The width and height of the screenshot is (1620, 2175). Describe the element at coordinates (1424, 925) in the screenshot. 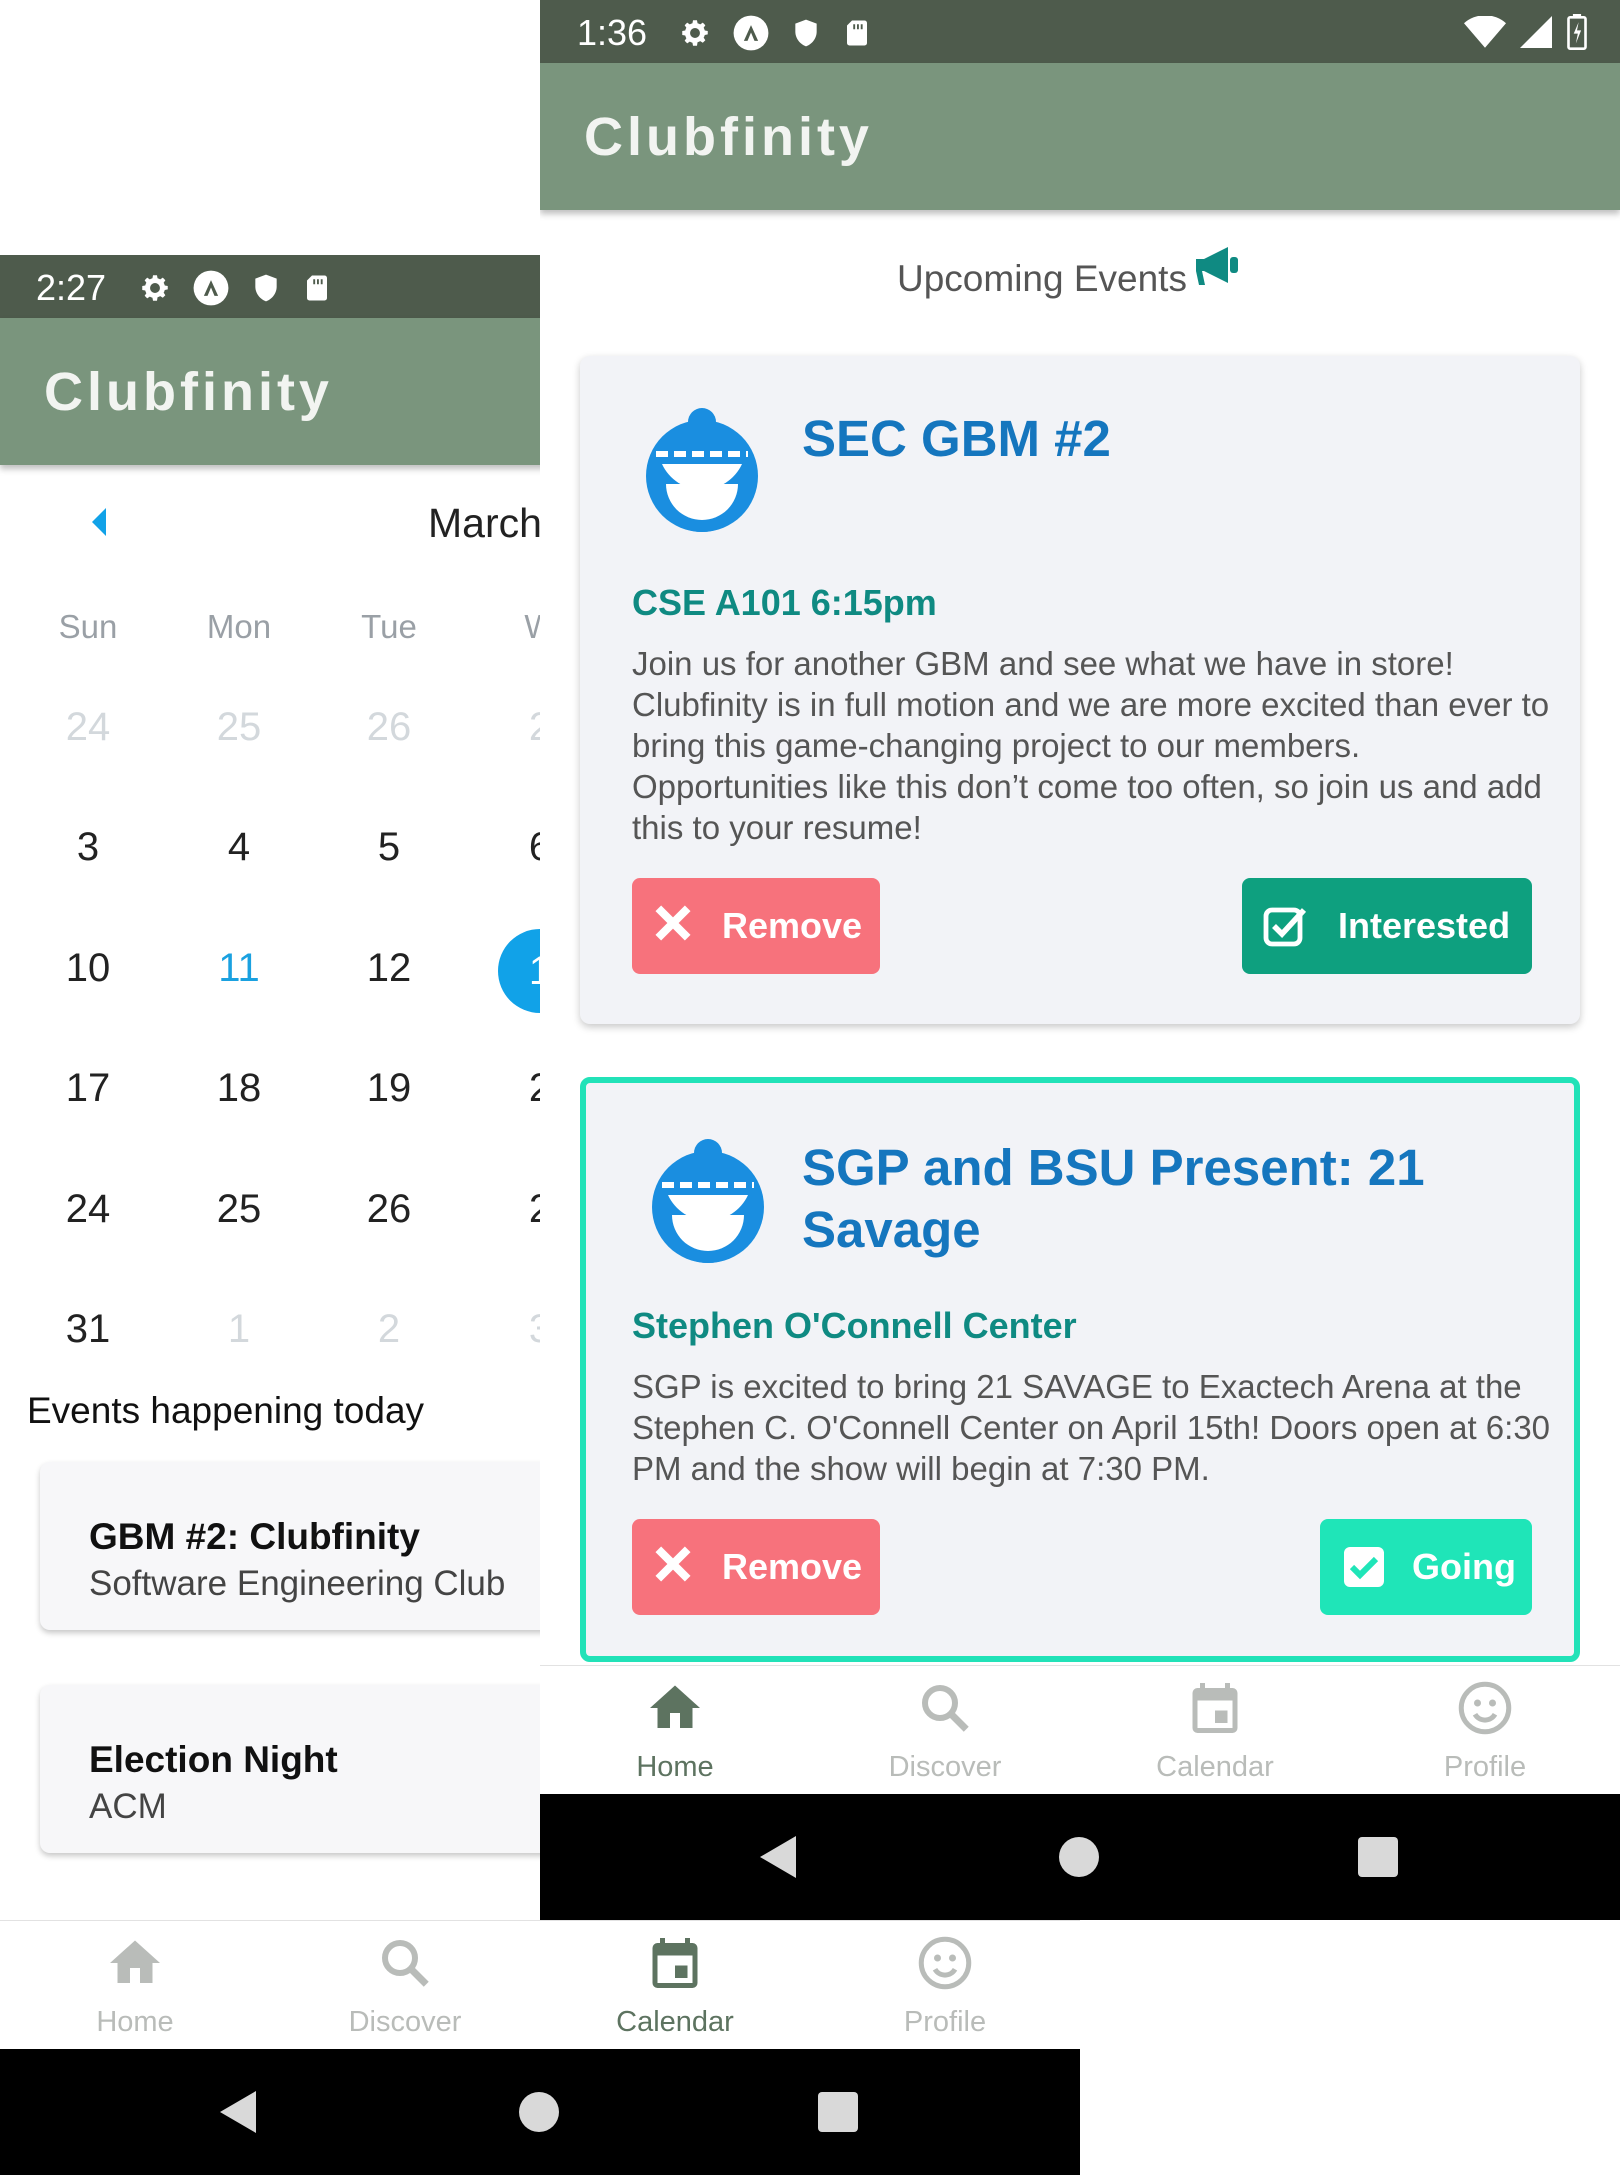

I see `interested-label: Interested` at that location.